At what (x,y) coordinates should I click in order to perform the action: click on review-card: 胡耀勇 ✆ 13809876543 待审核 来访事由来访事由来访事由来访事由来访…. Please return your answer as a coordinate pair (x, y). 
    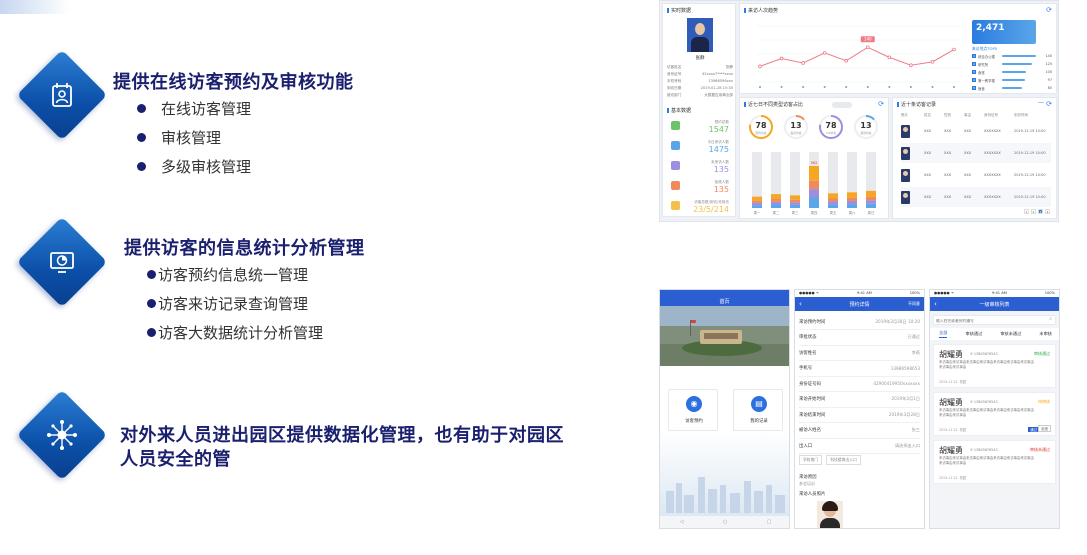
    Looking at the image, I should click on (994, 414).